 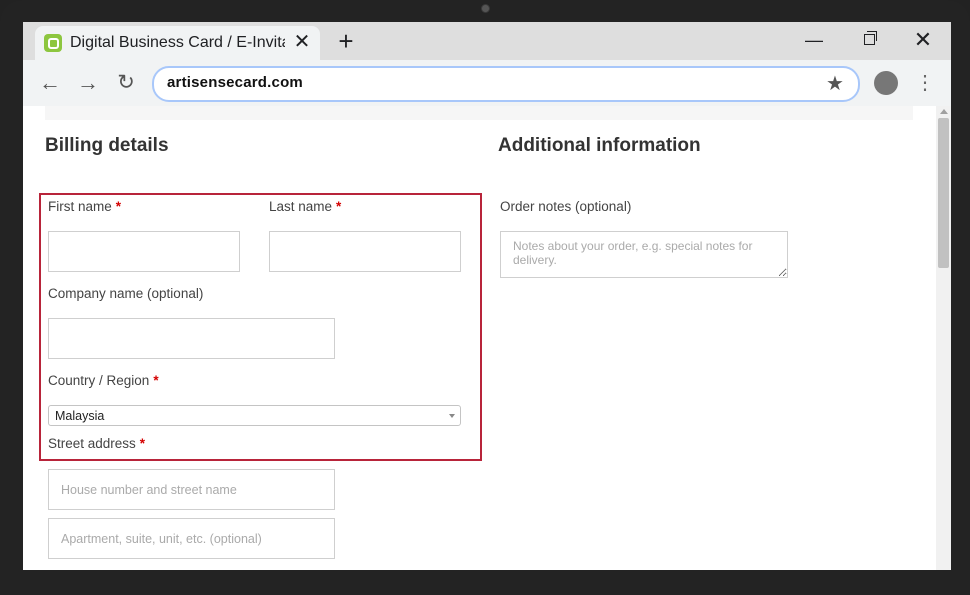 What do you see at coordinates (126, 293) in the screenshot?
I see `company-label: Company name (optional)` at bounding box center [126, 293].